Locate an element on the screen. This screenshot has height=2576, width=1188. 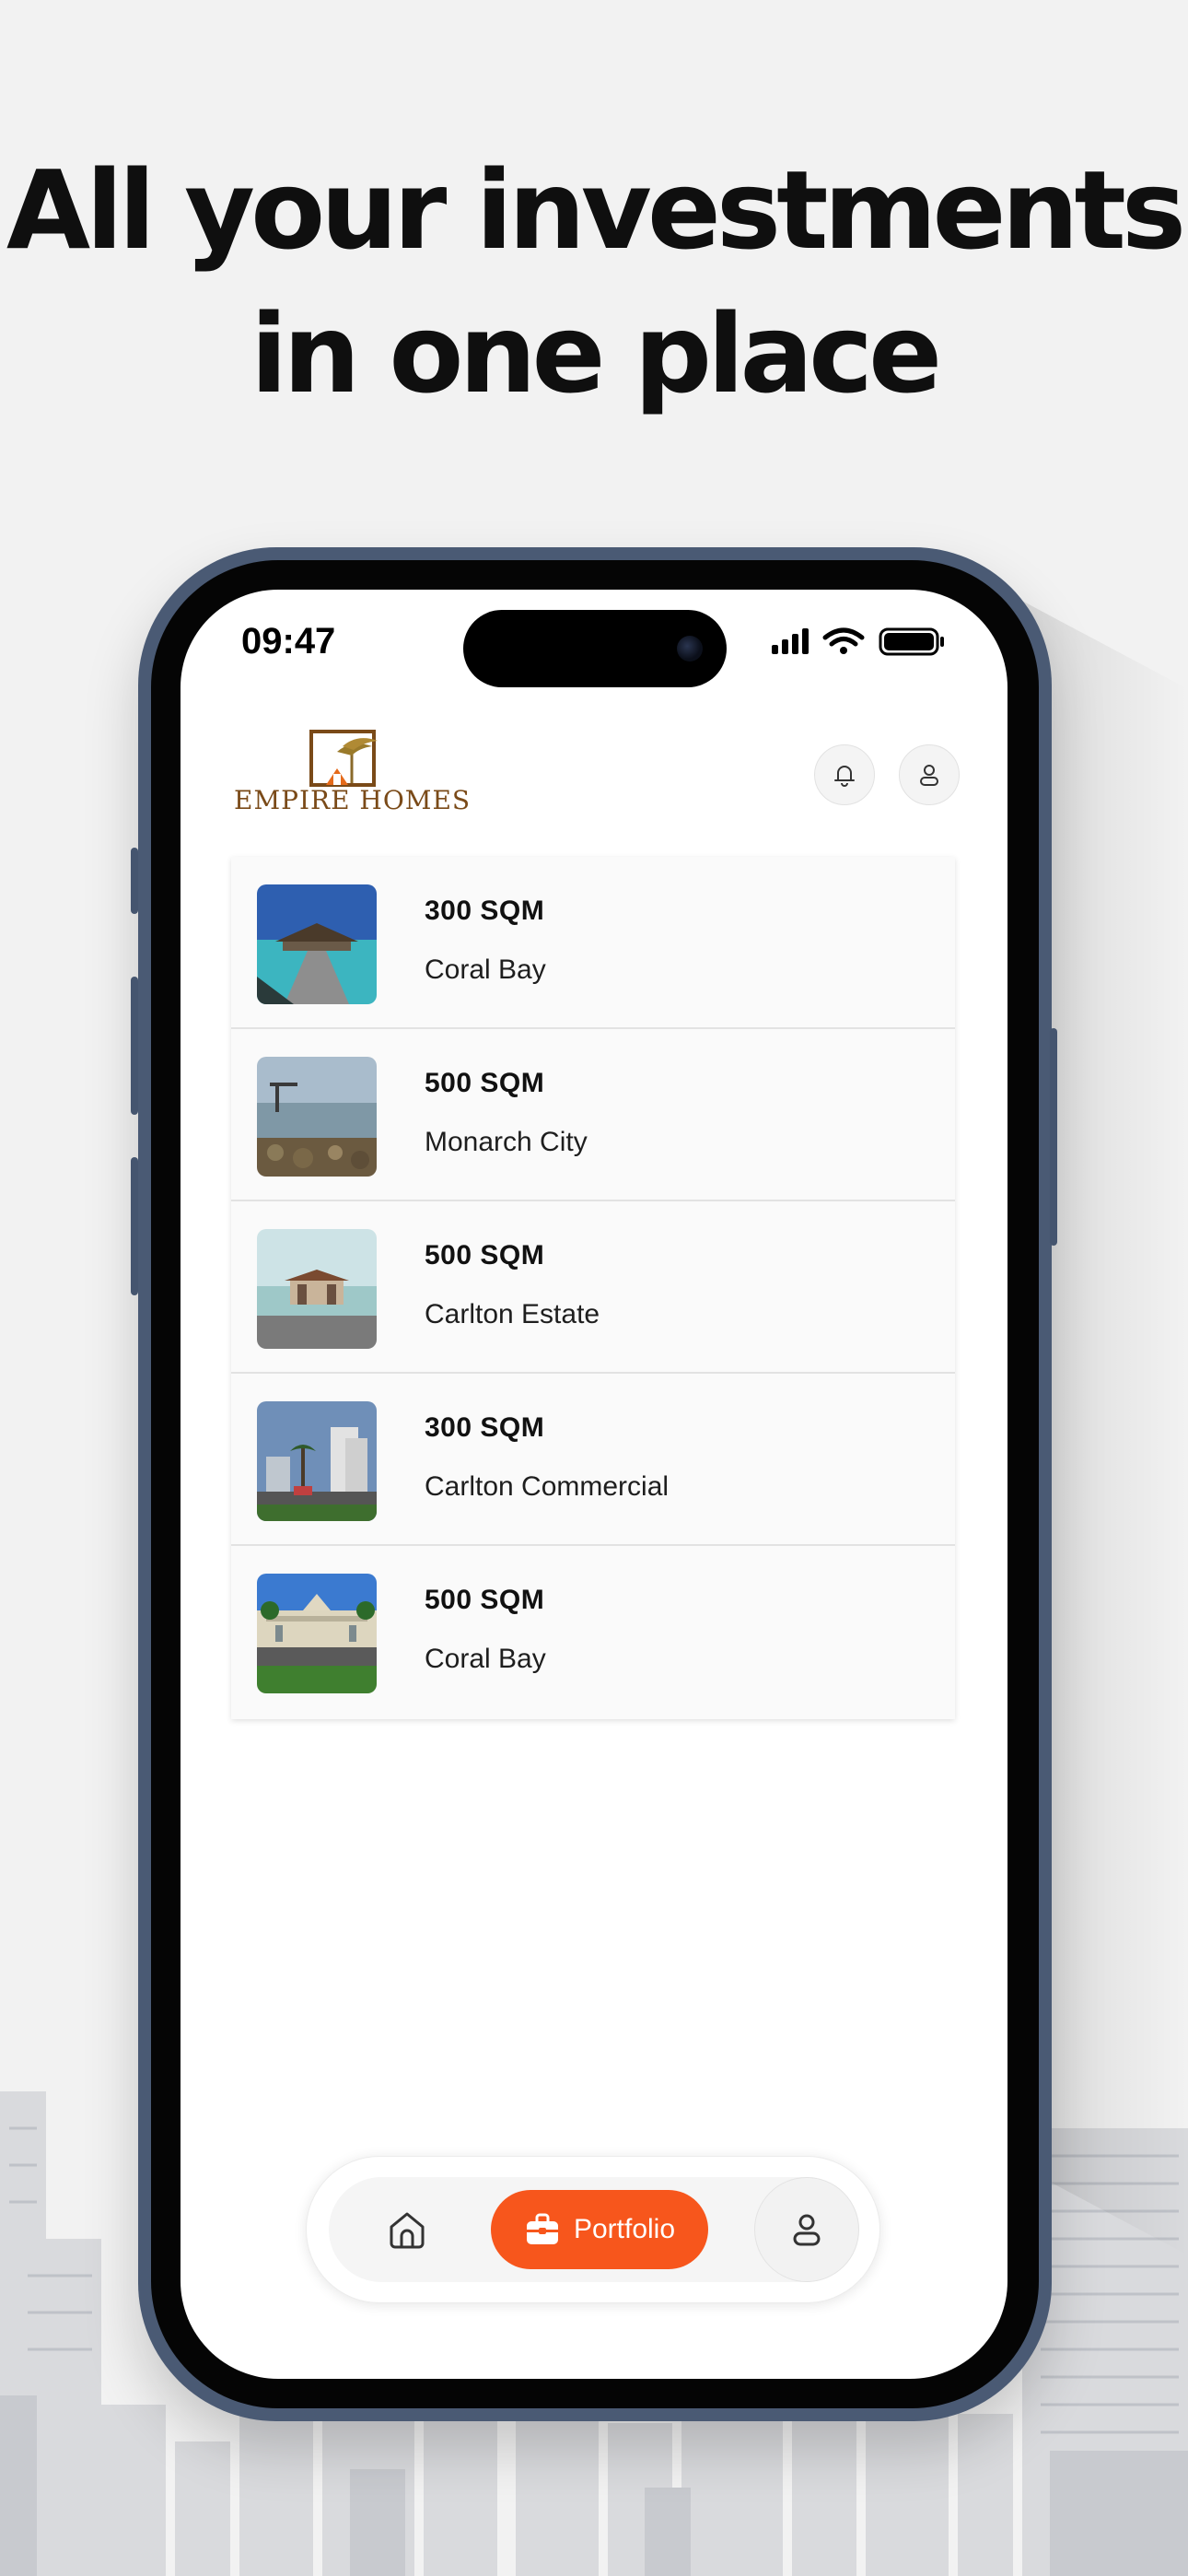
bottom-tab-bar: Portfolio is located at coordinates (593, 2229).